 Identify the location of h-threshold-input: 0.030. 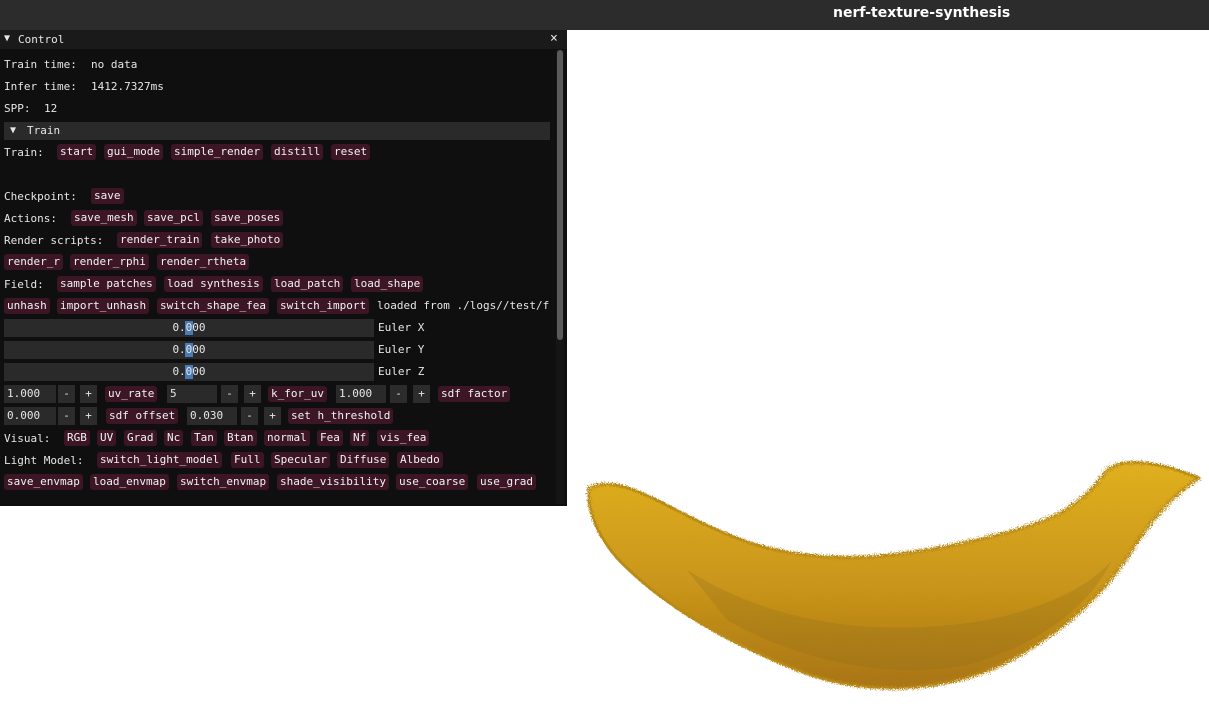
(212, 416).